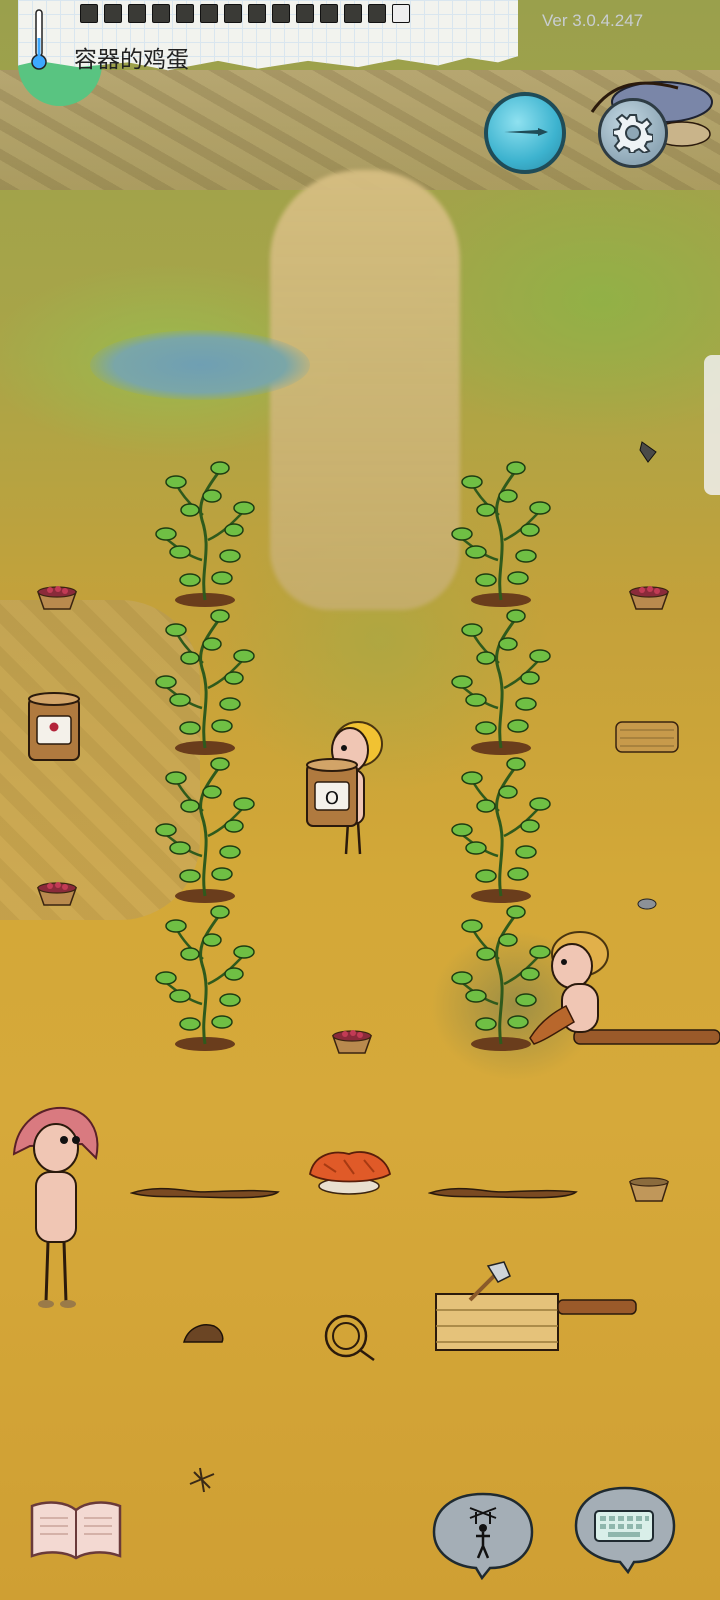 The image size is (720, 1600). I want to click on gear-icon, so click(633, 133).